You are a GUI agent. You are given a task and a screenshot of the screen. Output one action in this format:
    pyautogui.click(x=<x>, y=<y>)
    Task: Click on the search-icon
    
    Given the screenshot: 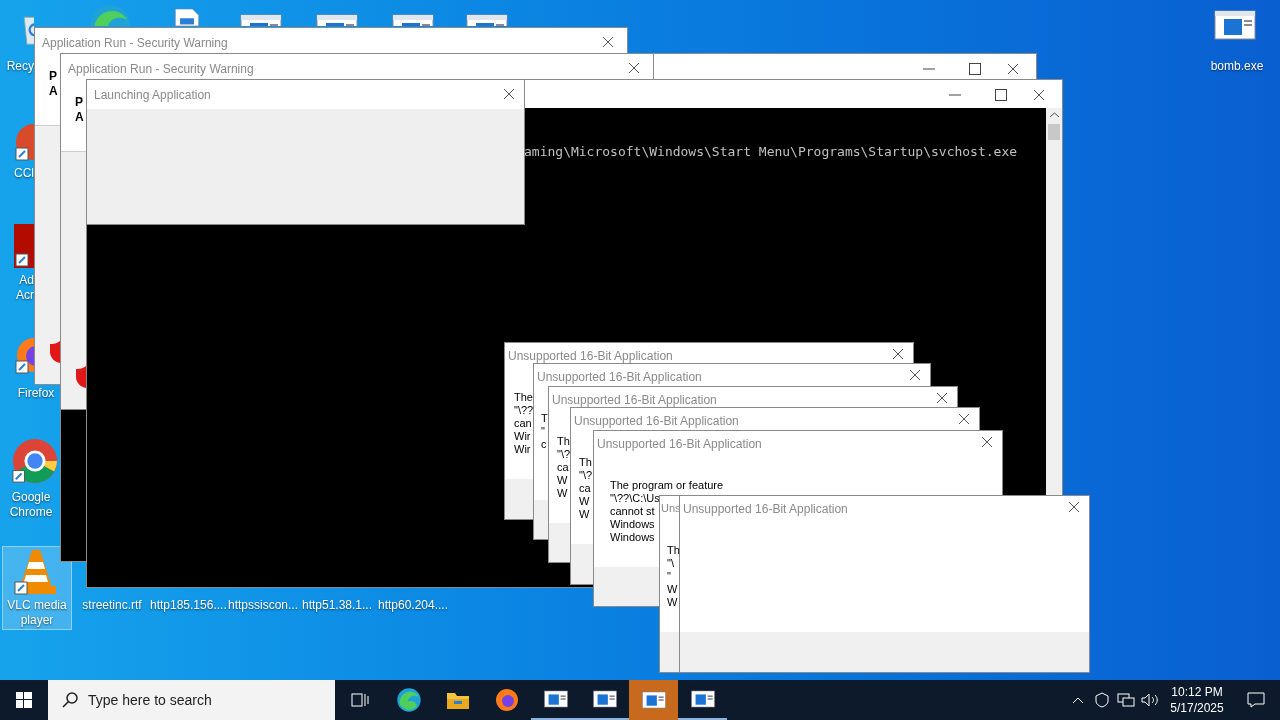 What is the action you would take?
    pyautogui.click(x=70, y=700)
    